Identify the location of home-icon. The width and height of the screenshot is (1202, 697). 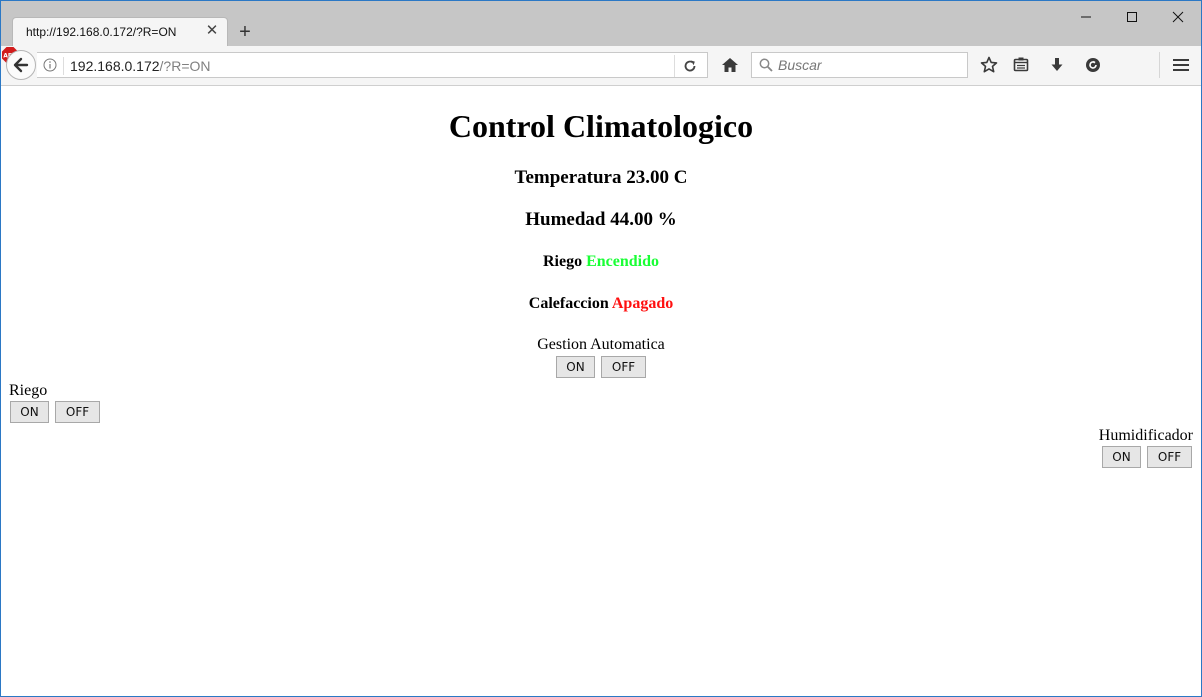
(730, 65).